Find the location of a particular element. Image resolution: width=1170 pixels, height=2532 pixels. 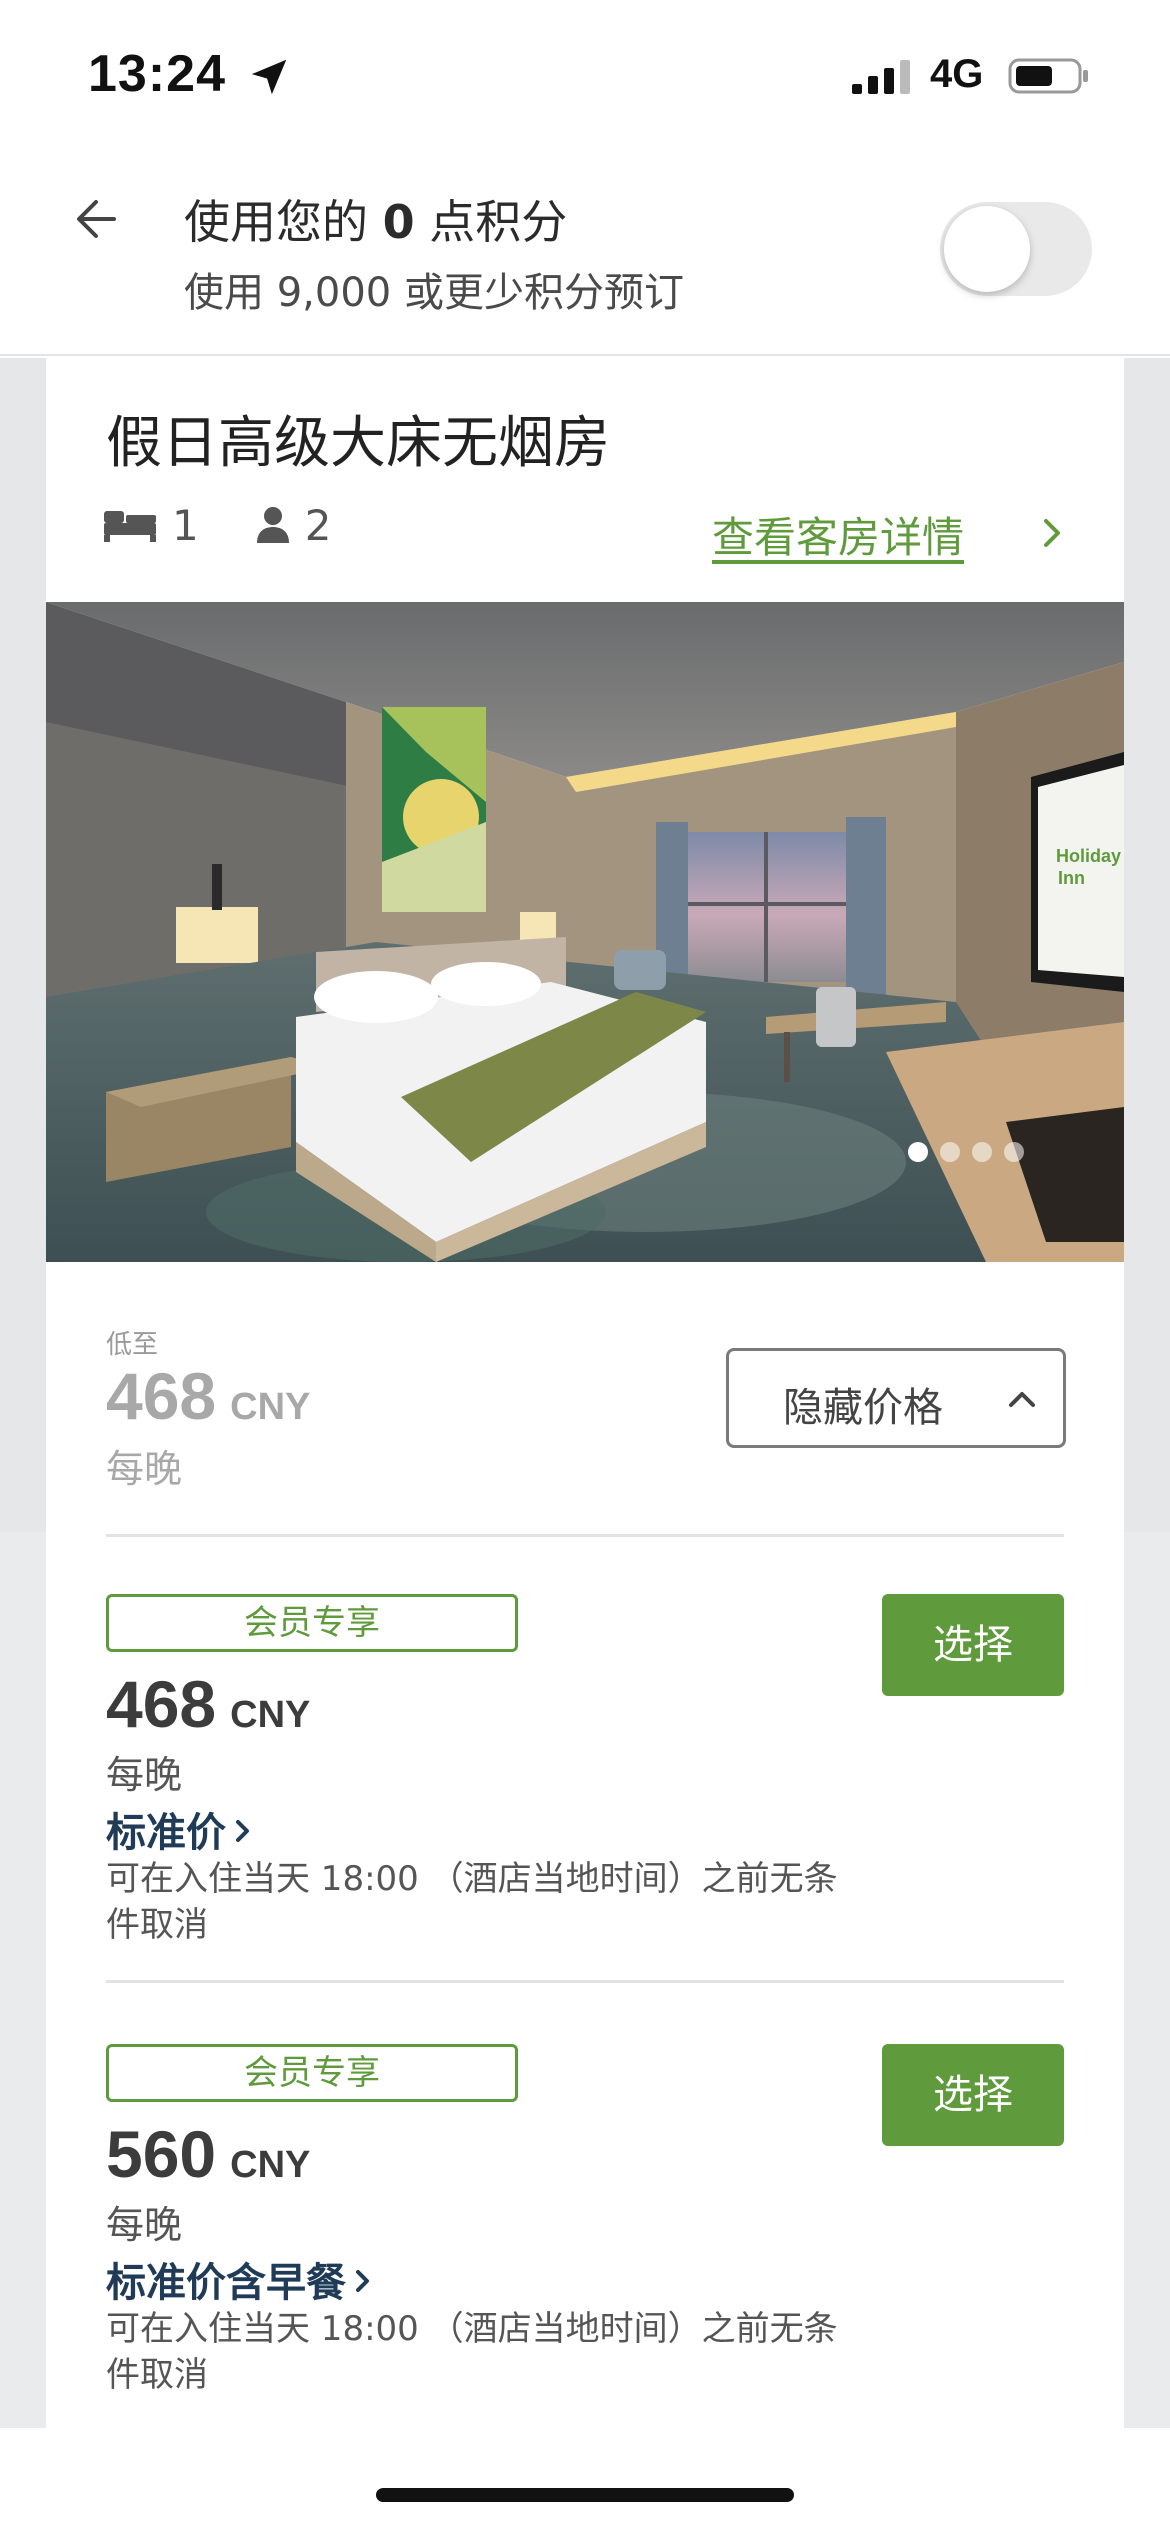

bed-count: 1 is located at coordinates (185, 525).